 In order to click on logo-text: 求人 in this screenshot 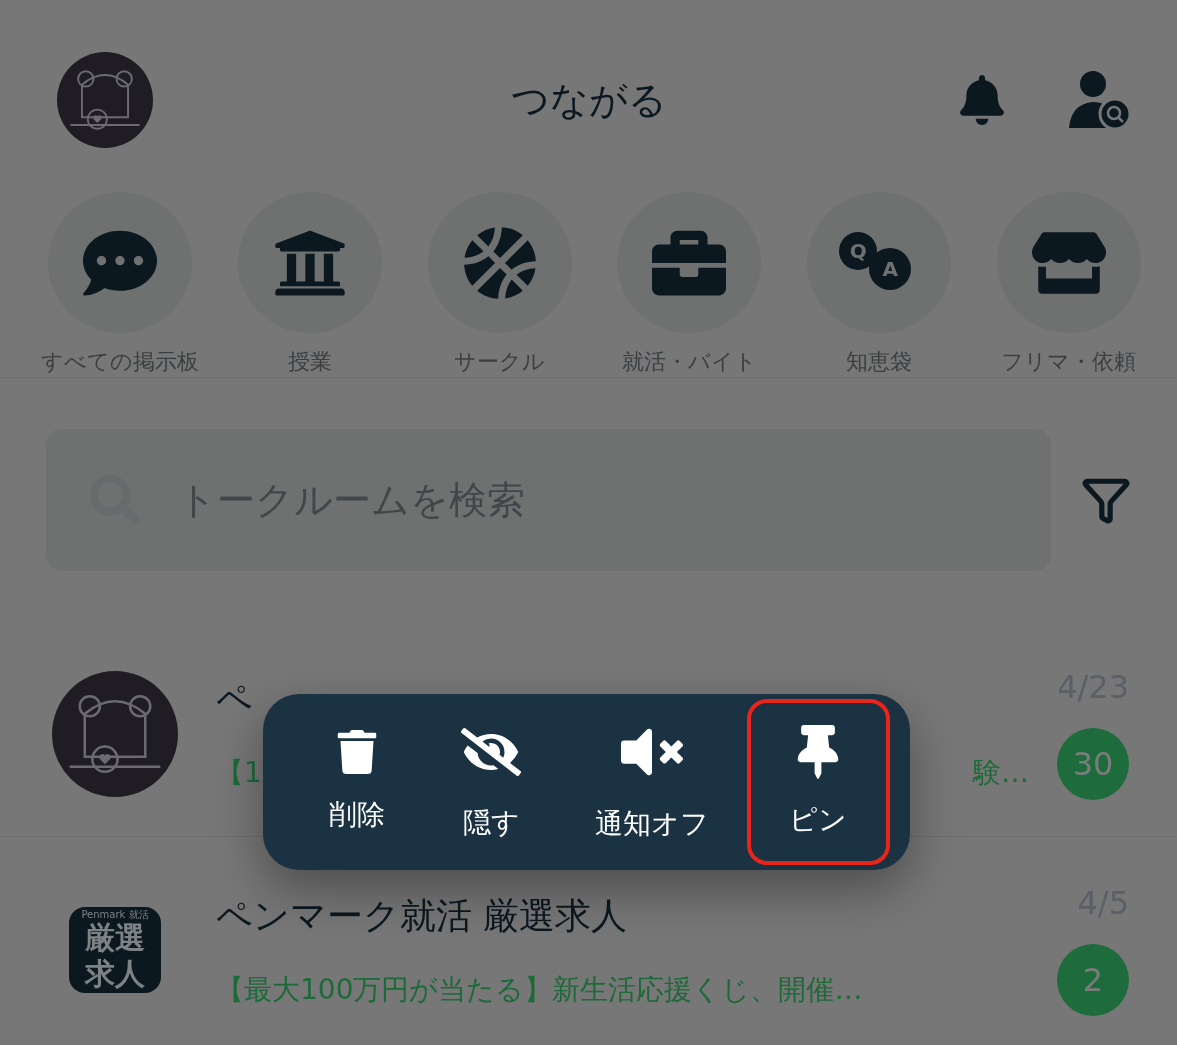, I will do `click(115, 974)`.